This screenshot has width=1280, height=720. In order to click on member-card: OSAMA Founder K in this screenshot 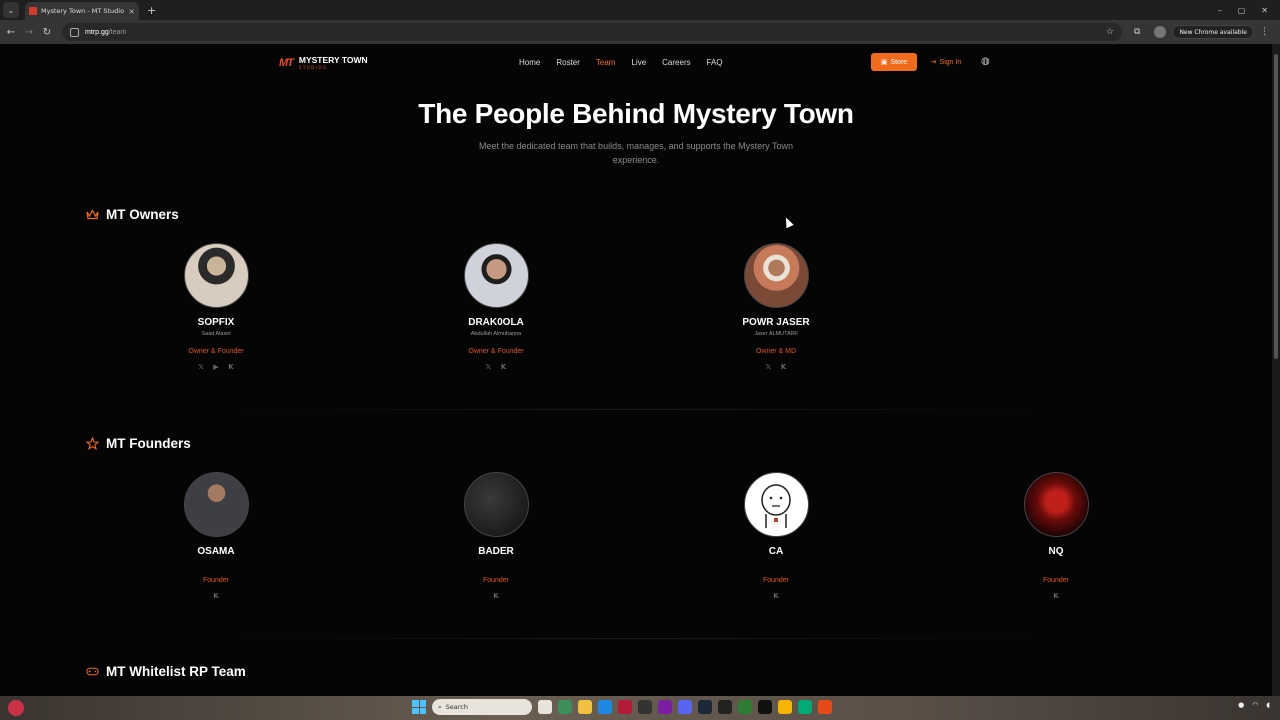, I will do `click(216, 536)`.